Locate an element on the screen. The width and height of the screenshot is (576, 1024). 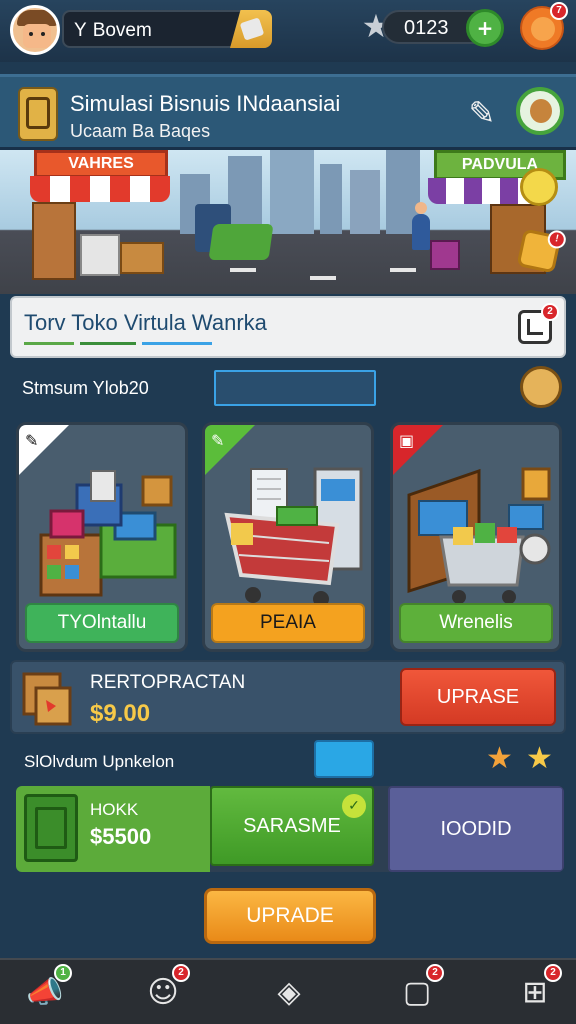
player-name-pill: Y Bovem is located at coordinates (167, 29).